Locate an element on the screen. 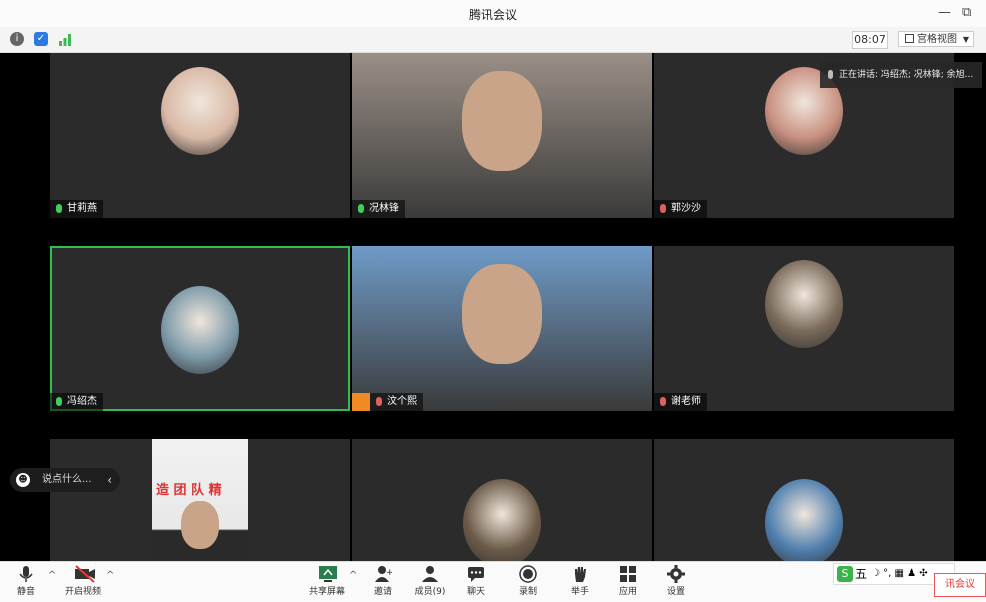 The width and height of the screenshot is (986, 602). raise-hand-button: 举手 is located at coordinates (580, 581).